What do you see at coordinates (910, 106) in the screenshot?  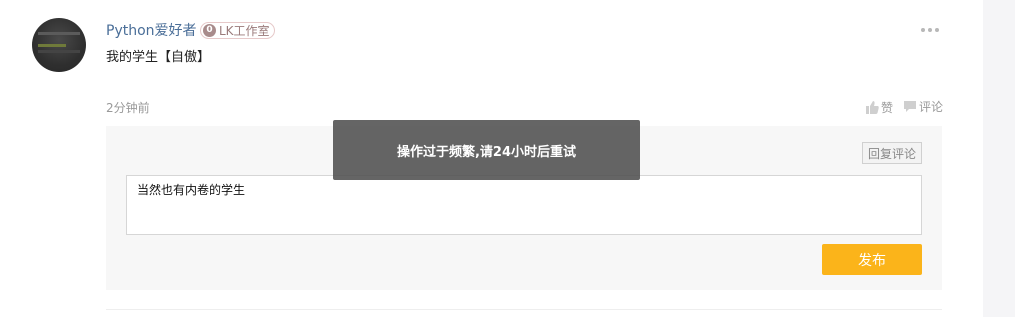 I see `comment-bubble-icon` at bounding box center [910, 106].